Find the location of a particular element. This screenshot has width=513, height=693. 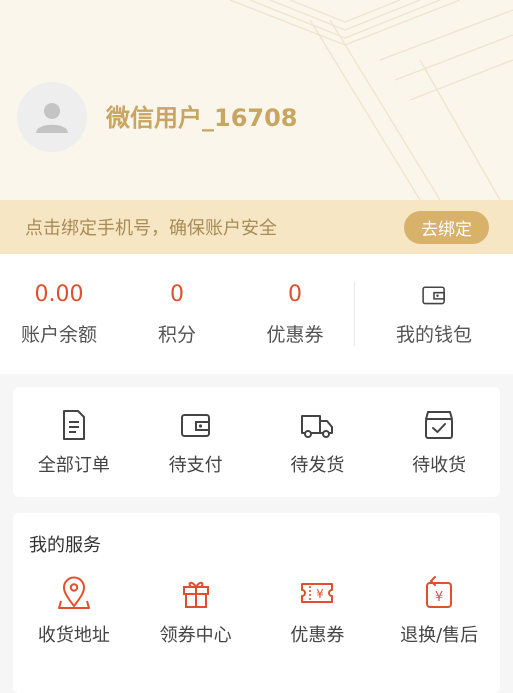

document-icon is located at coordinates (73, 425).